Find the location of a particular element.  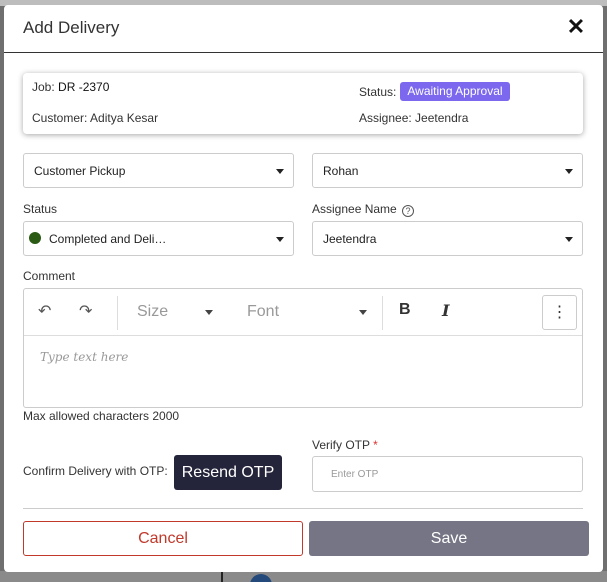

size-label: Size is located at coordinates (153, 311).